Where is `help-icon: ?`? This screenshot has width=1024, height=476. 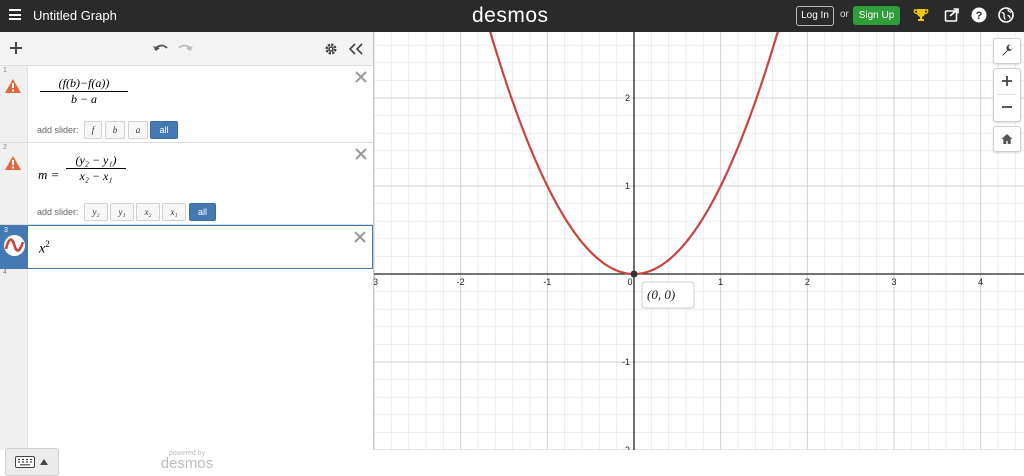 help-icon: ? is located at coordinates (979, 15).